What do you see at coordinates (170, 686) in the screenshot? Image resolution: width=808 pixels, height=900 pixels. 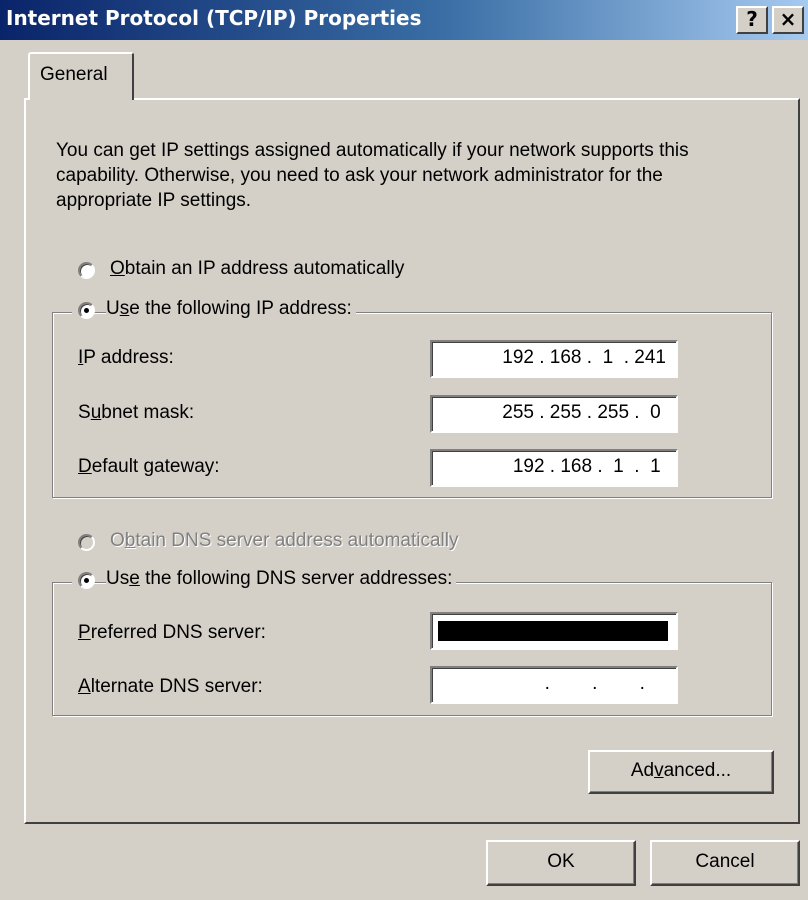 I see `alternate-dns-label: Alternate DNS server:` at bounding box center [170, 686].